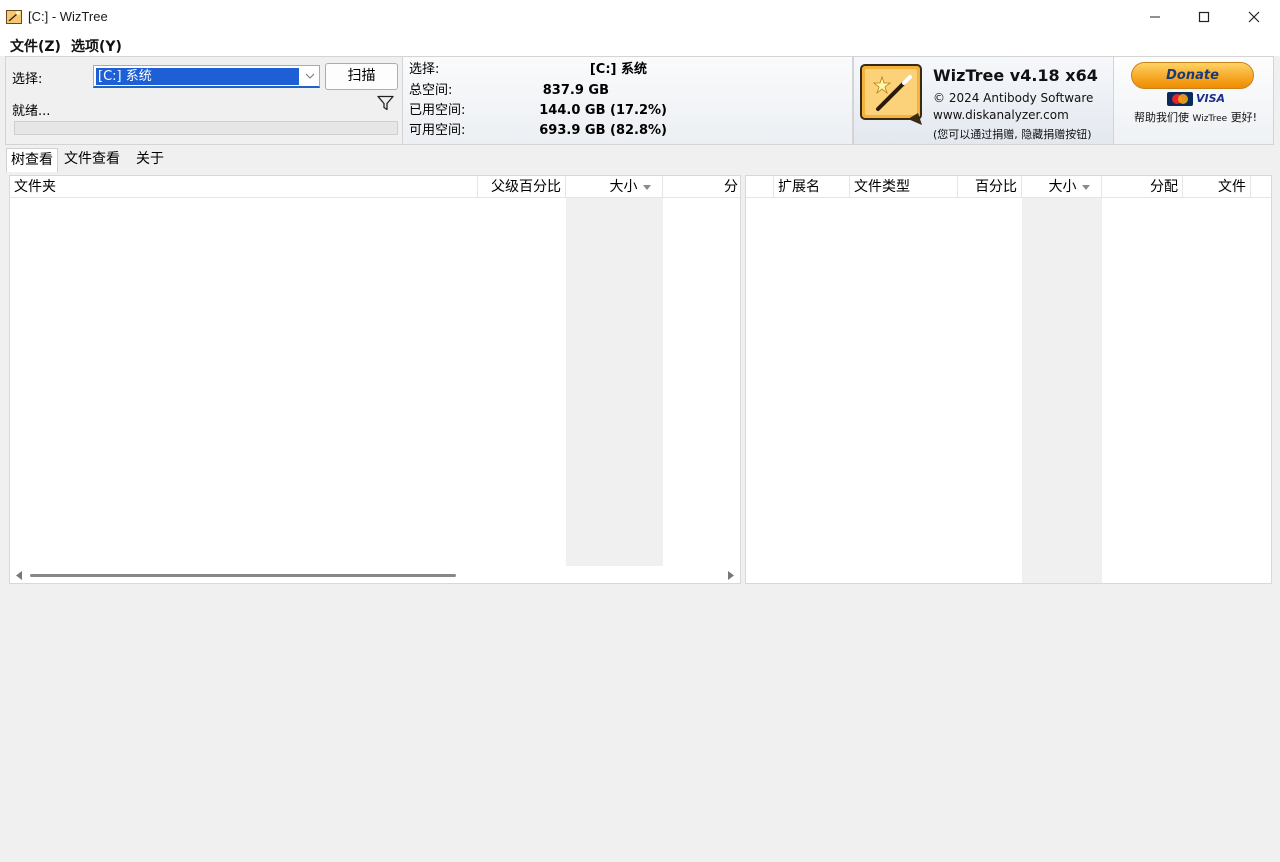 The height and width of the screenshot is (862, 1280). Describe the element at coordinates (538, 131) in the screenshot. I see `info-row-free: 可用空间: 693.9 GB (82.8%)` at that location.